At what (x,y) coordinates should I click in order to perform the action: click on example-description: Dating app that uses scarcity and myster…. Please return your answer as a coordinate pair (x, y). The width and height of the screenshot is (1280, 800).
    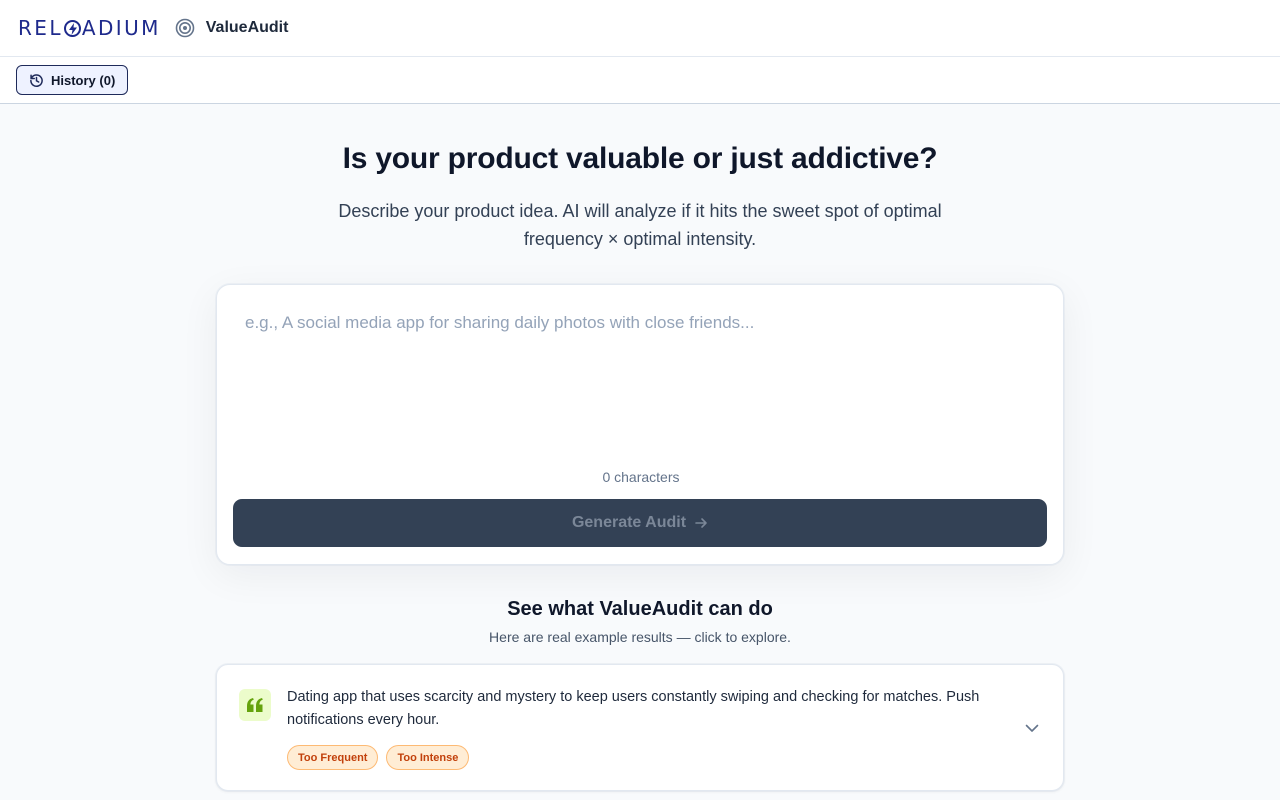
    Looking at the image, I should click on (633, 708).